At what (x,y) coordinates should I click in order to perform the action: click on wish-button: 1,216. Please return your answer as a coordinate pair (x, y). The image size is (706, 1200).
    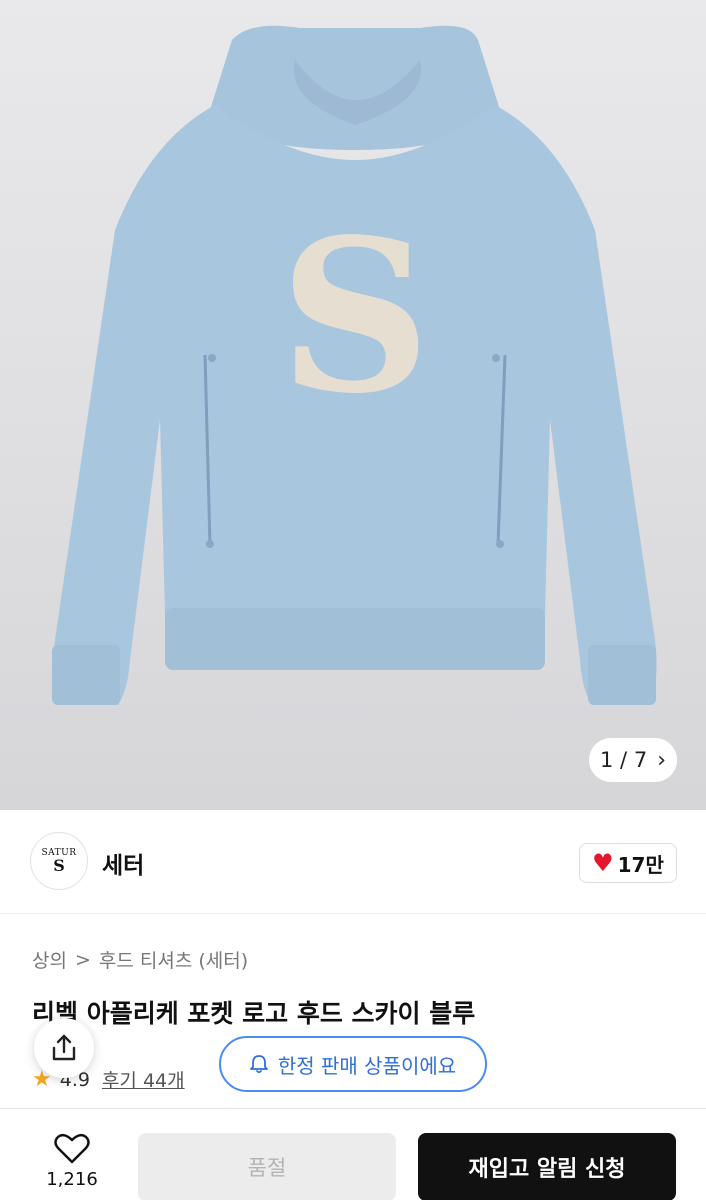
    Looking at the image, I should click on (72, 1161).